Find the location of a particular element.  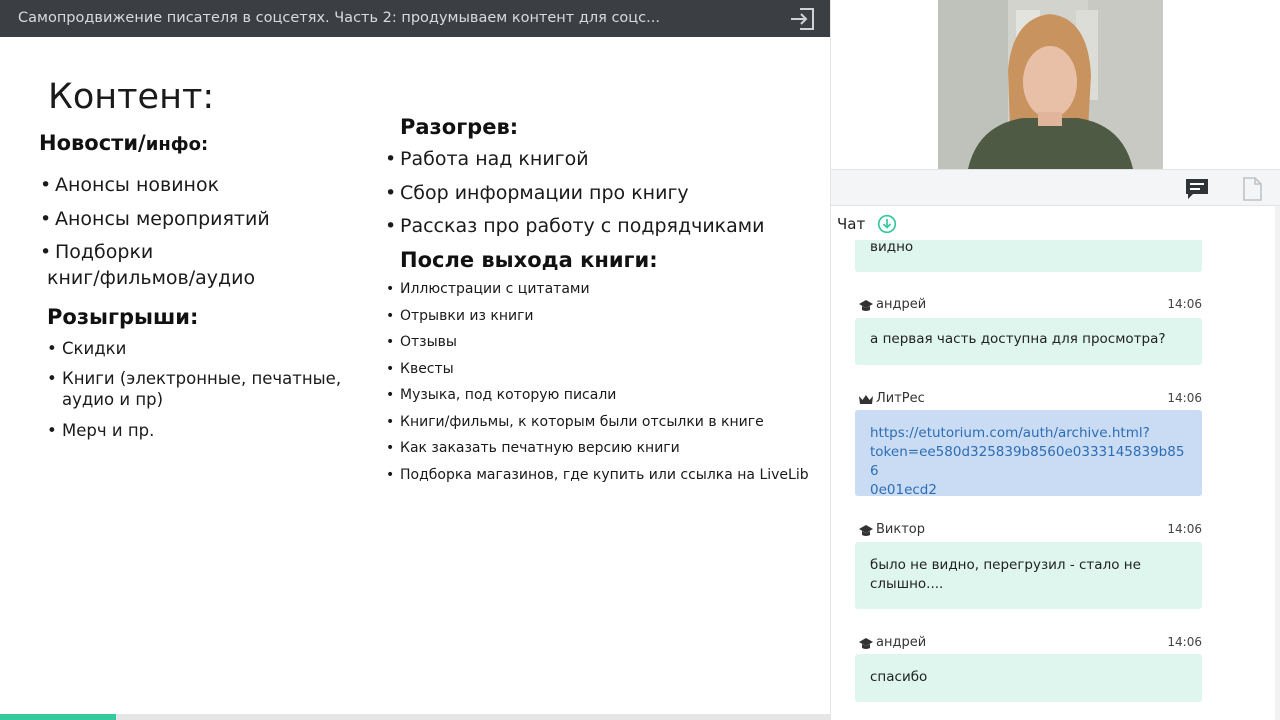

message-author: ЛитРес is located at coordinates (900, 398).